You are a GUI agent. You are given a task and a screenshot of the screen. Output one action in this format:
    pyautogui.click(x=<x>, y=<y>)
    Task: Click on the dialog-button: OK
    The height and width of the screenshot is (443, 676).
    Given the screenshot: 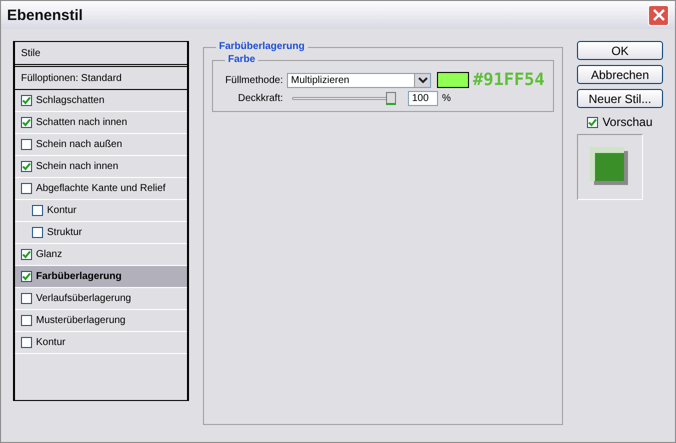 What is the action you would take?
    pyautogui.click(x=620, y=50)
    